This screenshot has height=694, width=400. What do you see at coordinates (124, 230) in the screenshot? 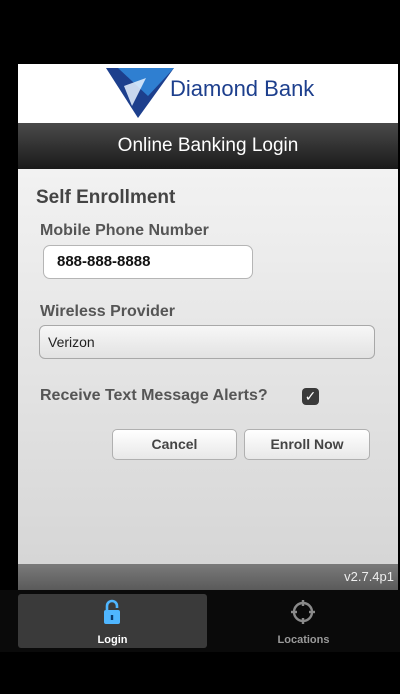
I see `phone-label: Mobile Phone Number` at bounding box center [124, 230].